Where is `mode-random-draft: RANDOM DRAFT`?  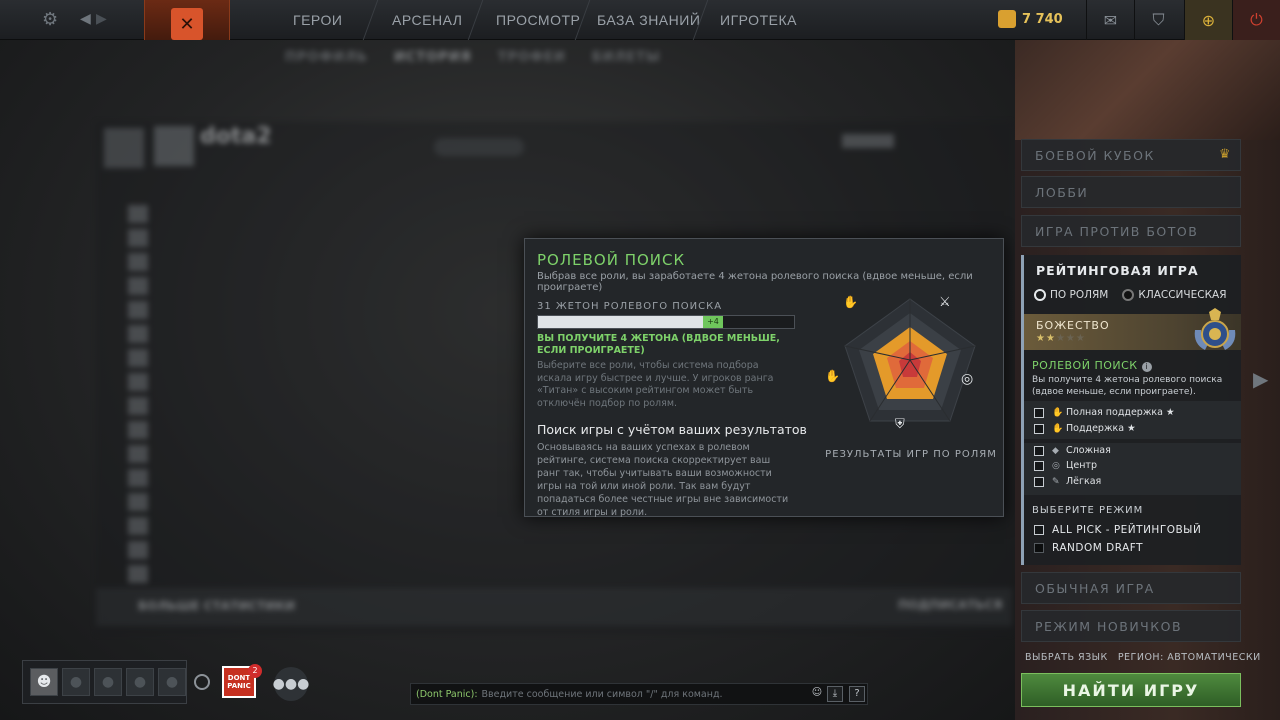 mode-random-draft: RANDOM DRAFT is located at coordinates (1088, 548).